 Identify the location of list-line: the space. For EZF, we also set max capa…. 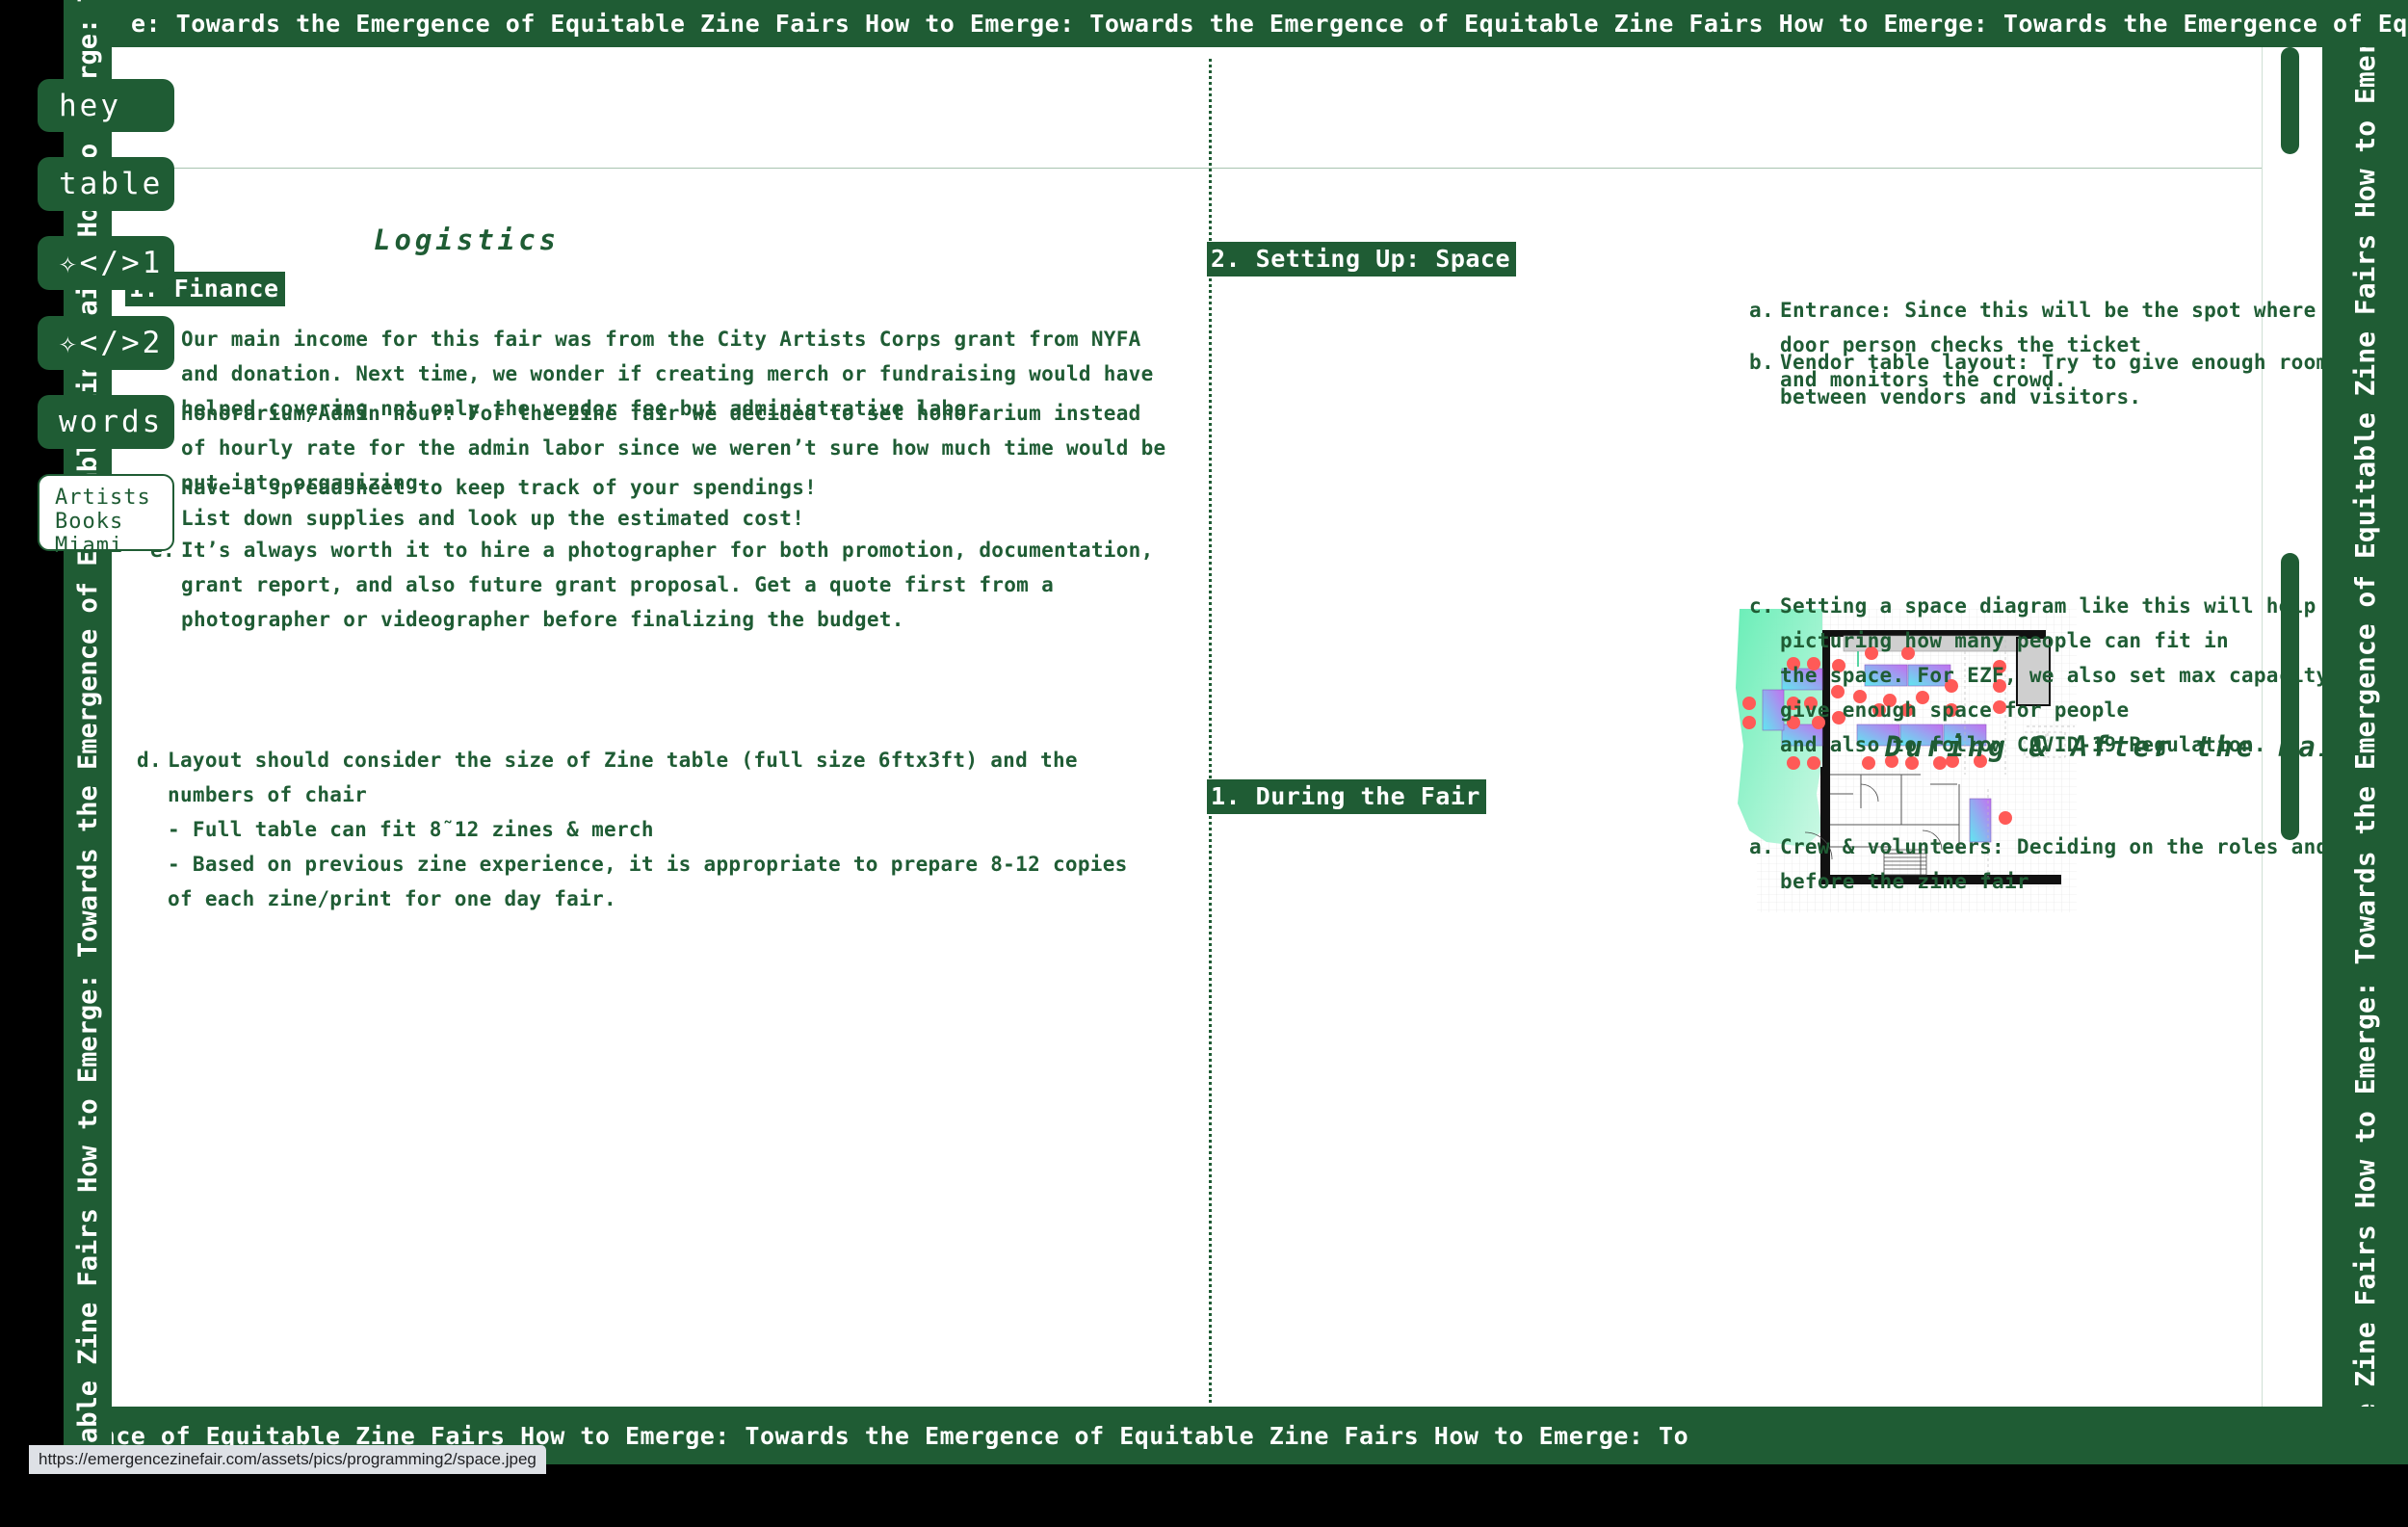
(2051, 693).